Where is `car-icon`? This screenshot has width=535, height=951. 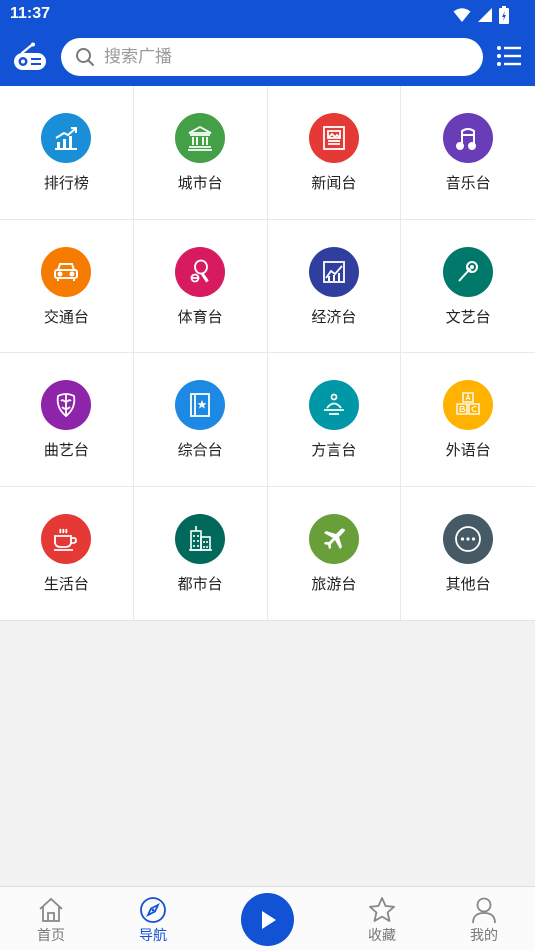
car-icon is located at coordinates (66, 271).